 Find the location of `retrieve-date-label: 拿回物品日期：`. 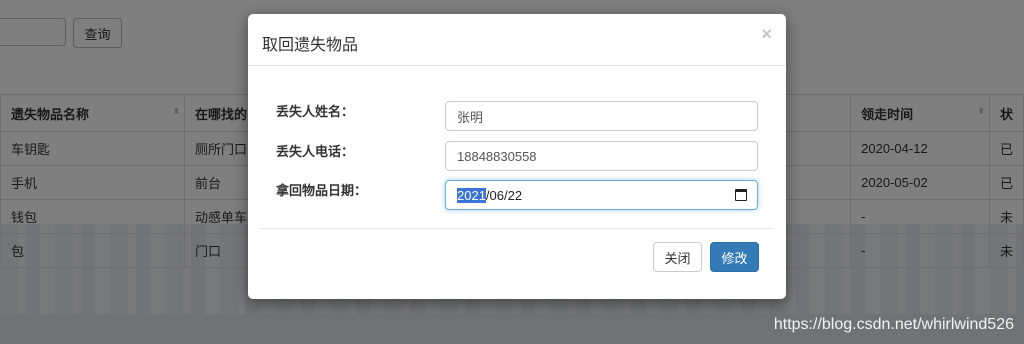

retrieve-date-label: 拿回物品日期： is located at coordinates (322, 190).